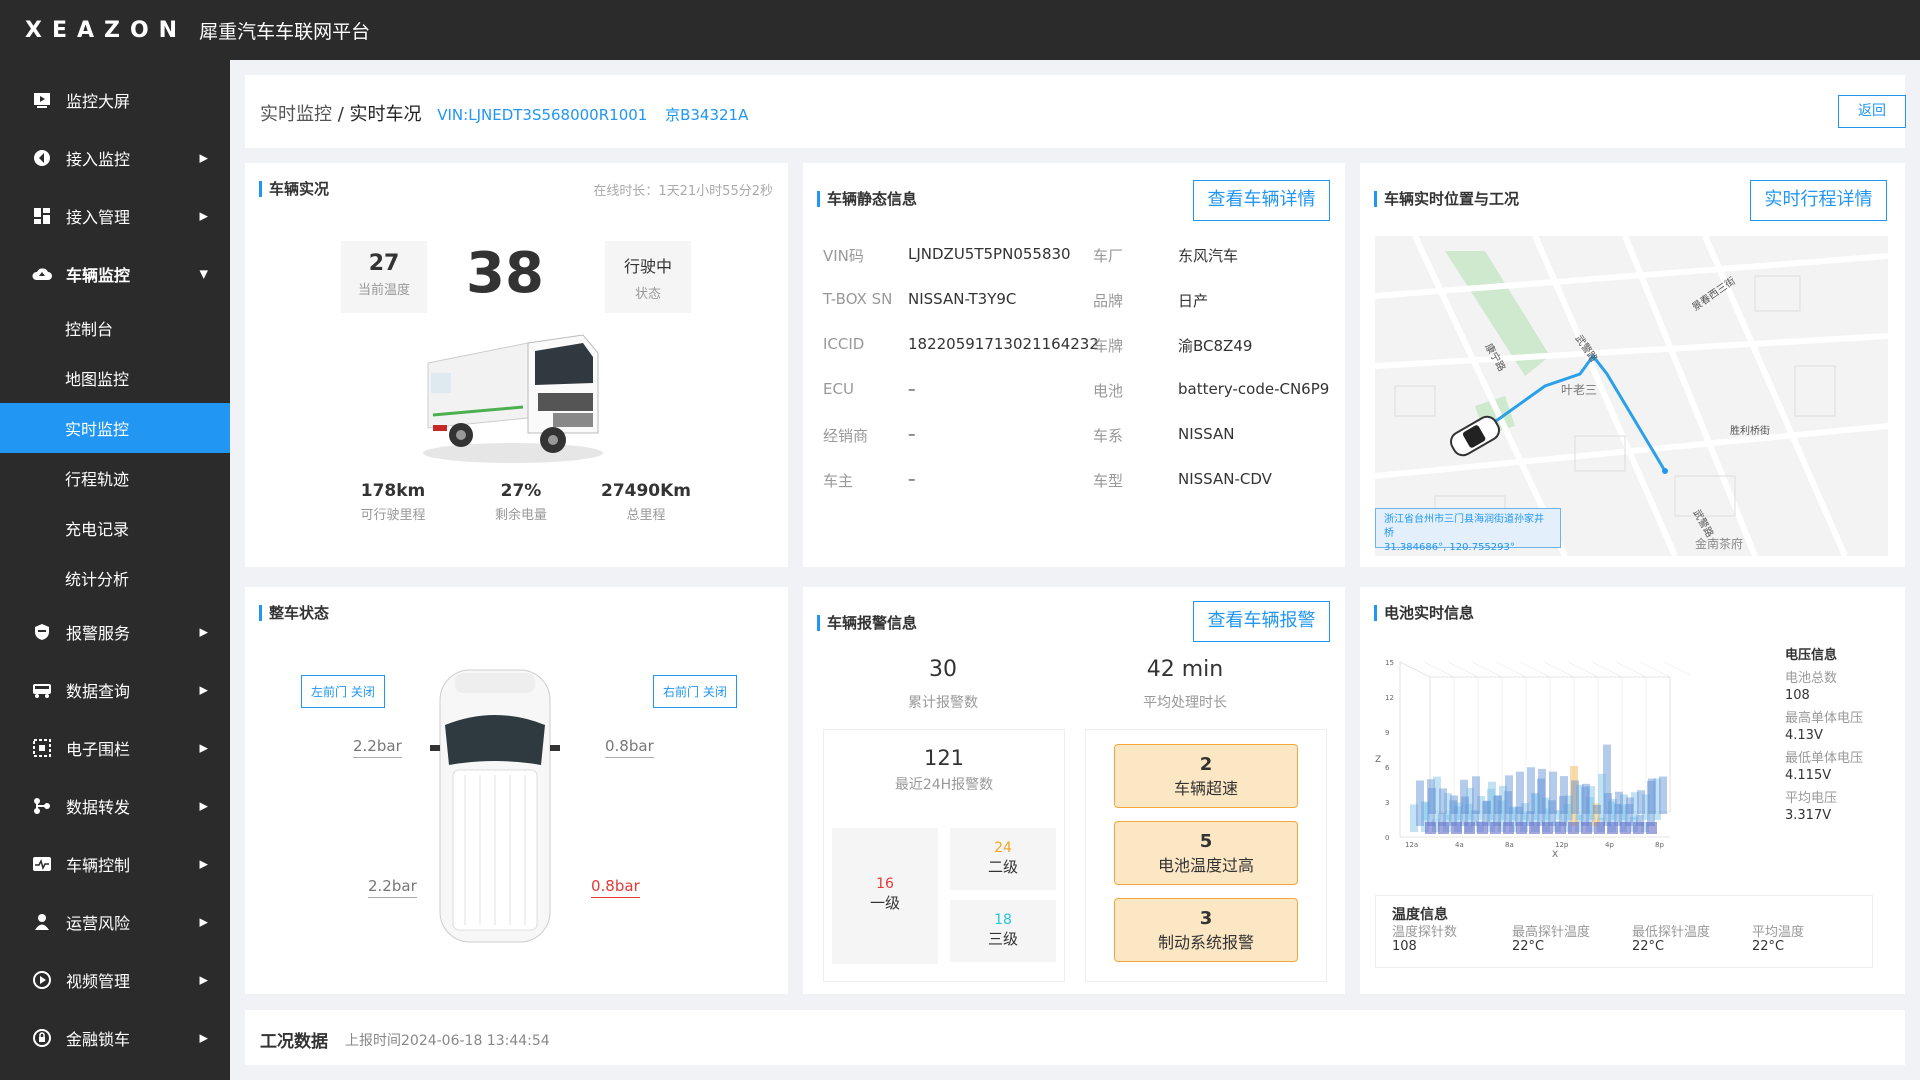  I want to click on sidebar-item-label: 电子围栏, so click(98, 749).